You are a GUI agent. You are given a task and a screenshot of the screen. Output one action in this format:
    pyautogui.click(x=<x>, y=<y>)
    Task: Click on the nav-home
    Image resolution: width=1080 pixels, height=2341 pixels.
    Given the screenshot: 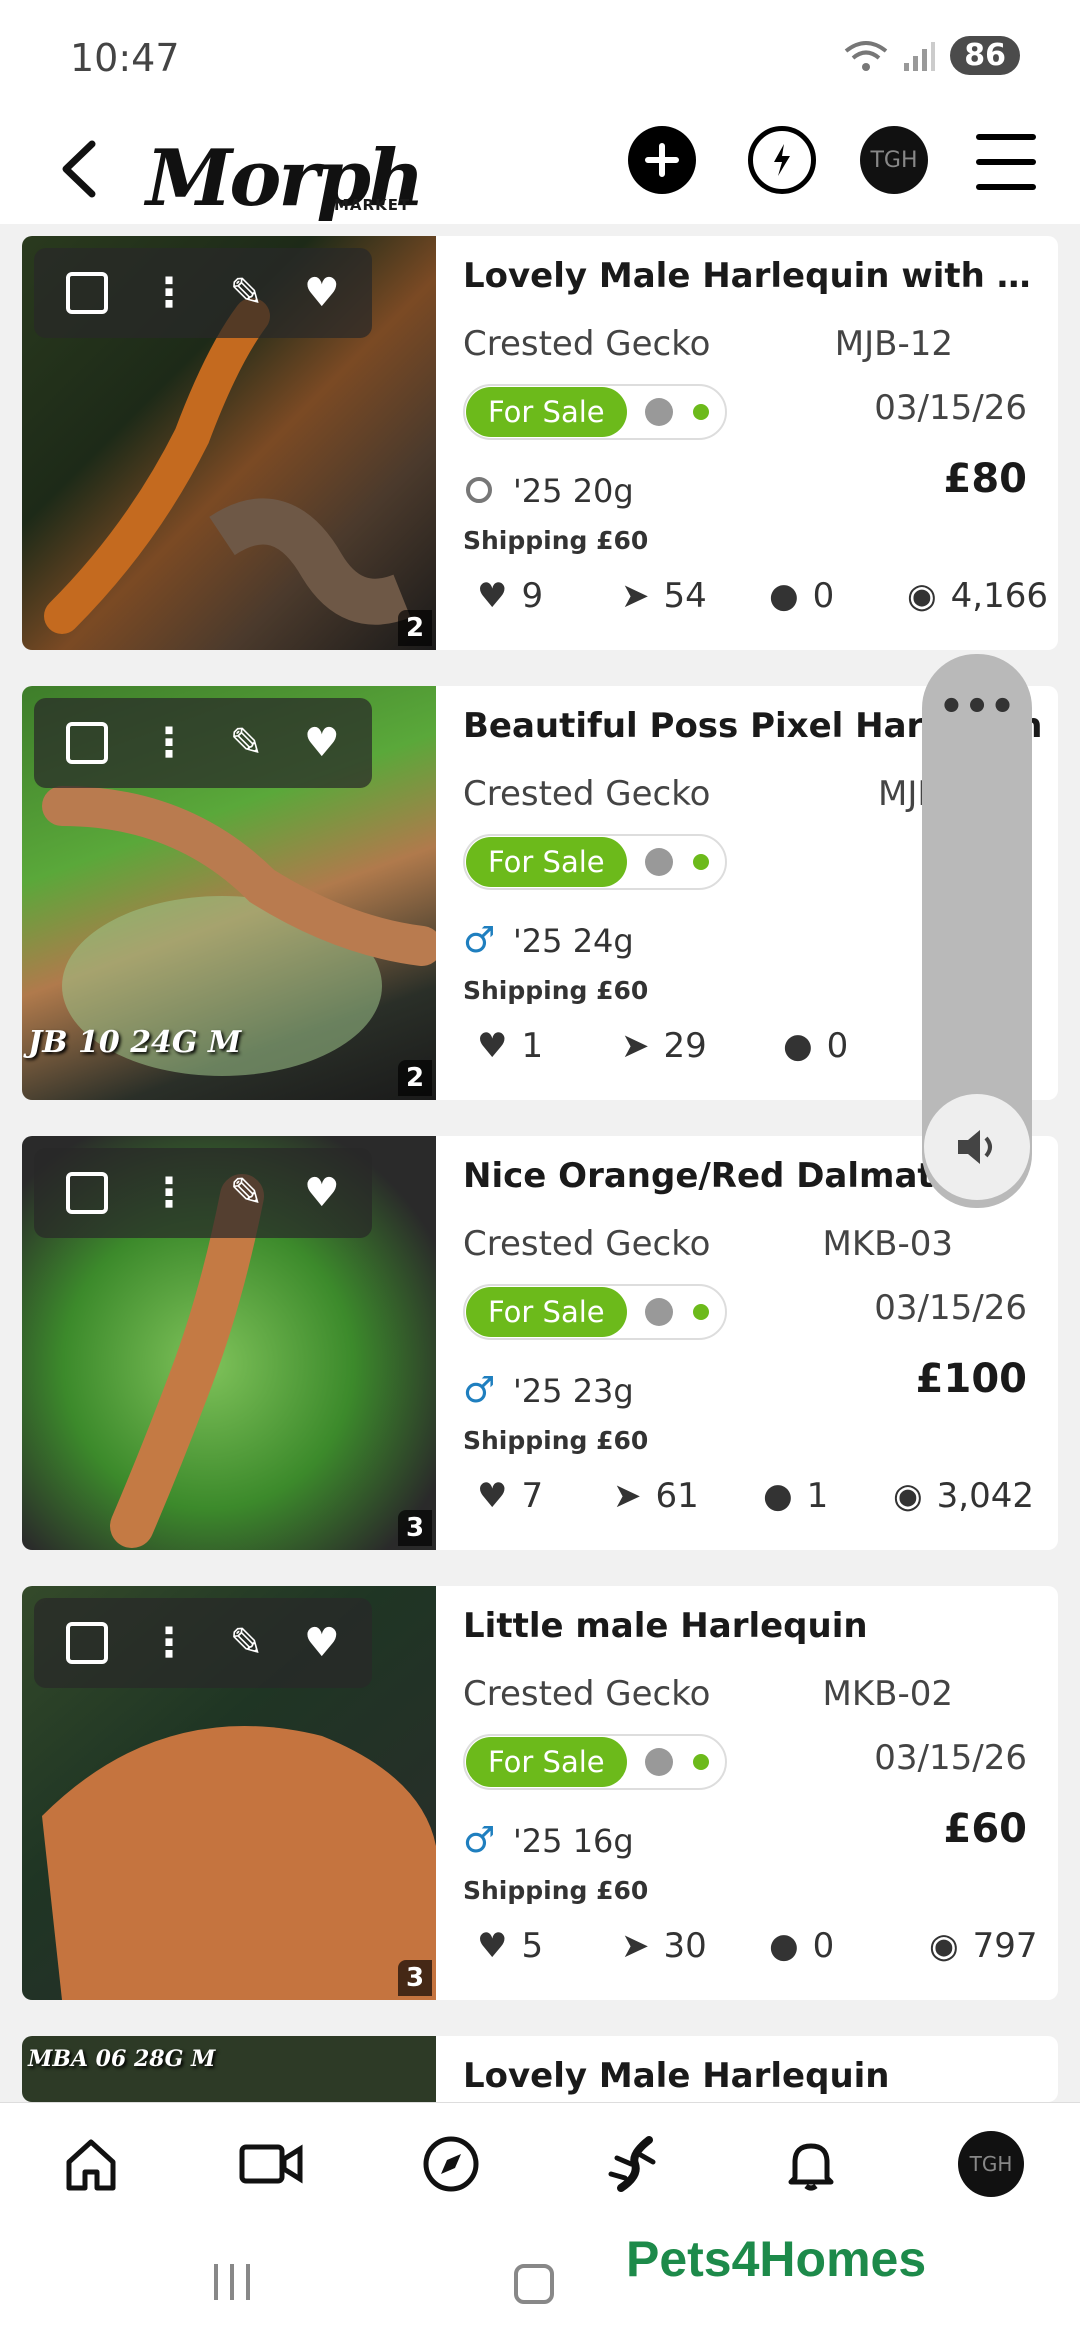 What is the action you would take?
    pyautogui.click(x=91, y=2164)
    